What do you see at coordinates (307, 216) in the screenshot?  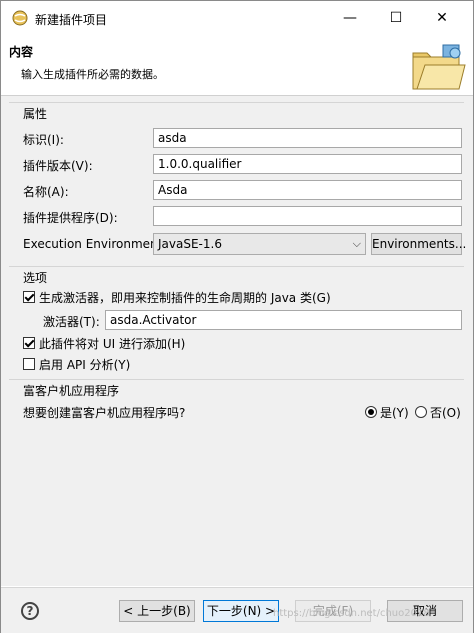 I see `provider-field` at bounding box center [307, 216].